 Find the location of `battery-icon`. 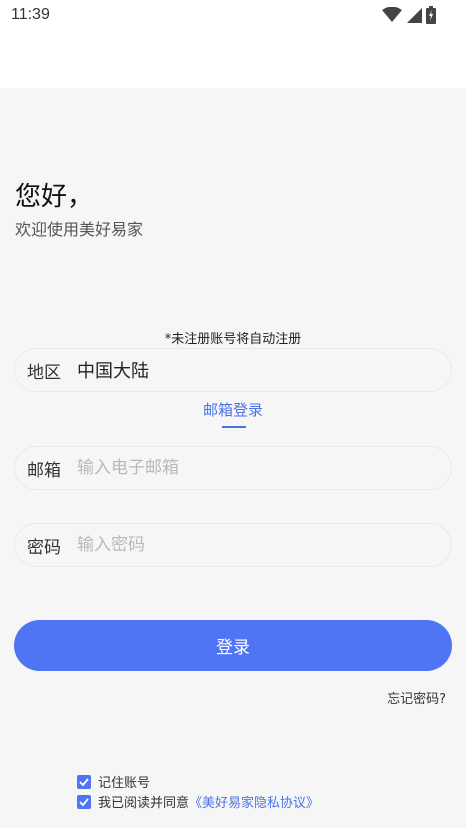

battery-icon is located at coordinates (431, 15).